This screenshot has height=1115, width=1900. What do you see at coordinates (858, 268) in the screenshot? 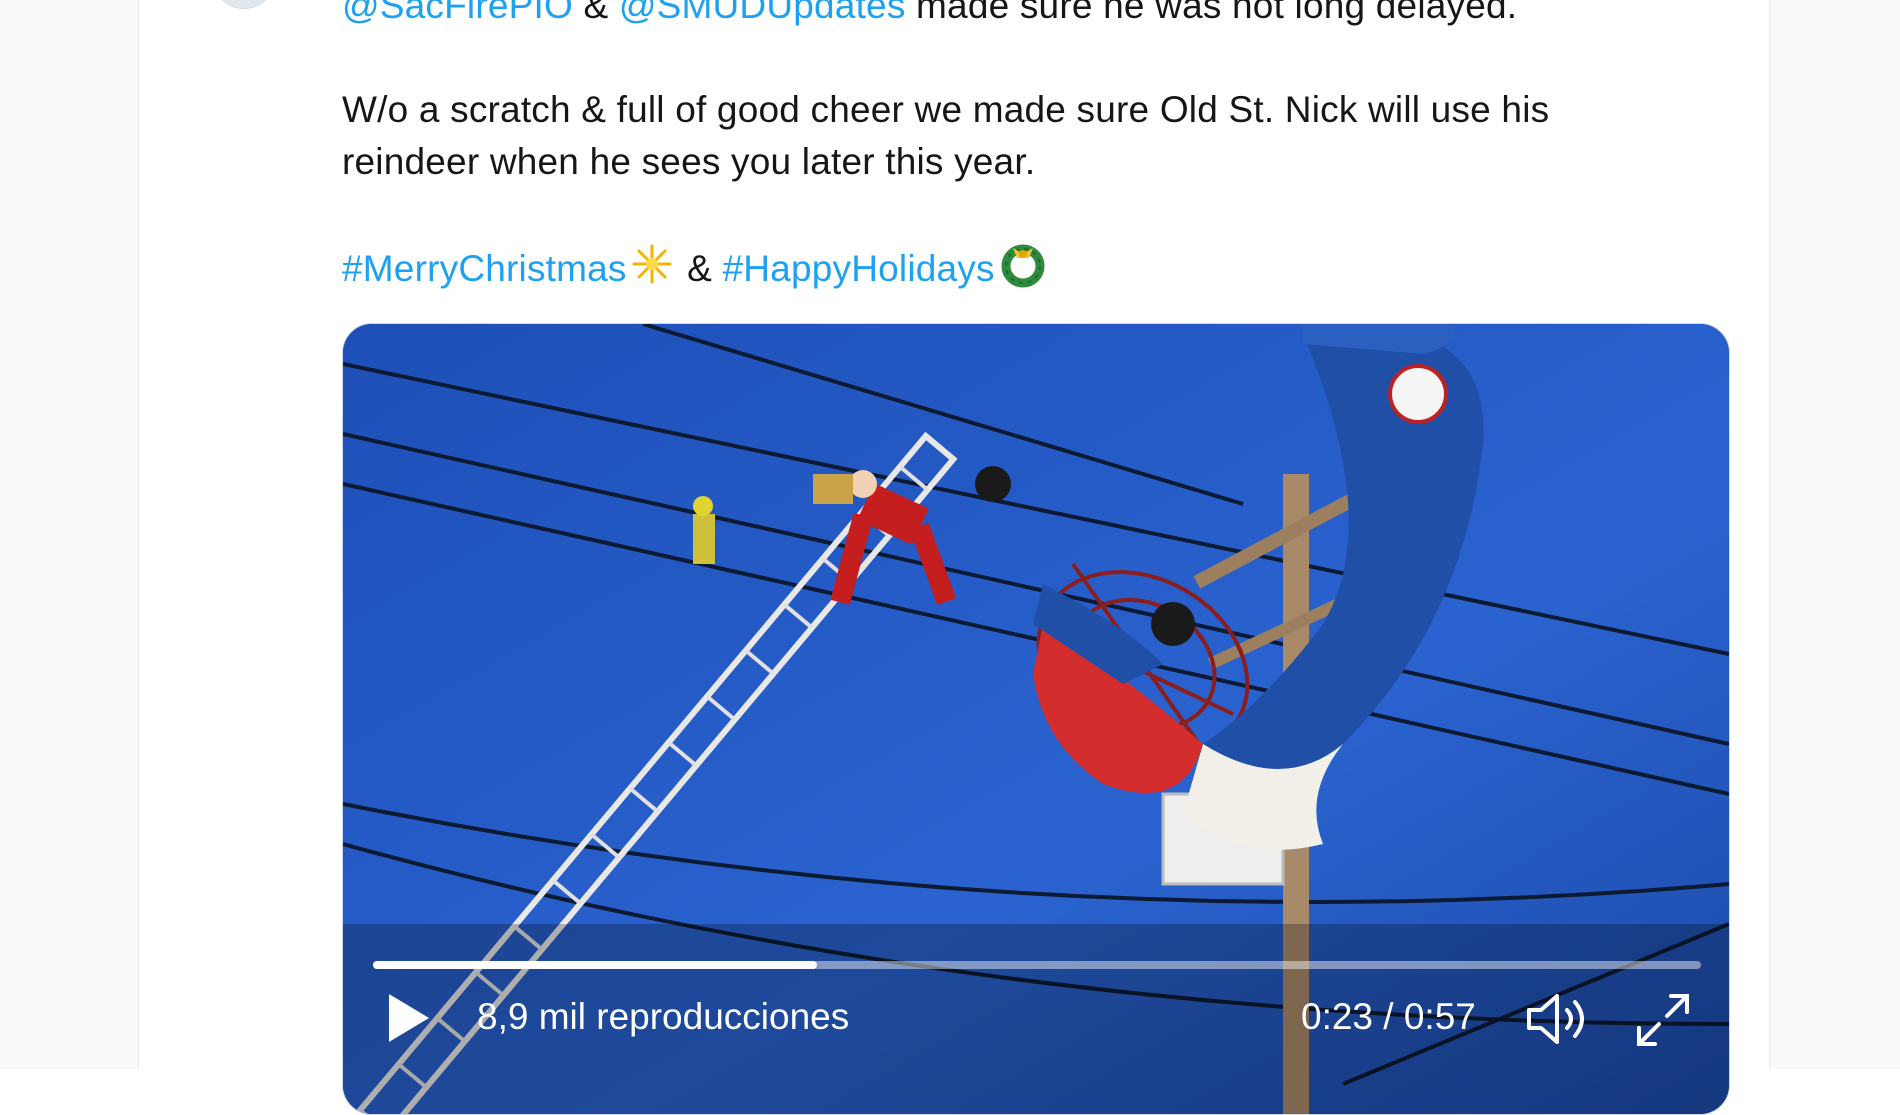
I see `hashtag-happyholidays-link: #HappyHolidays` at bounding box center [858, 268].